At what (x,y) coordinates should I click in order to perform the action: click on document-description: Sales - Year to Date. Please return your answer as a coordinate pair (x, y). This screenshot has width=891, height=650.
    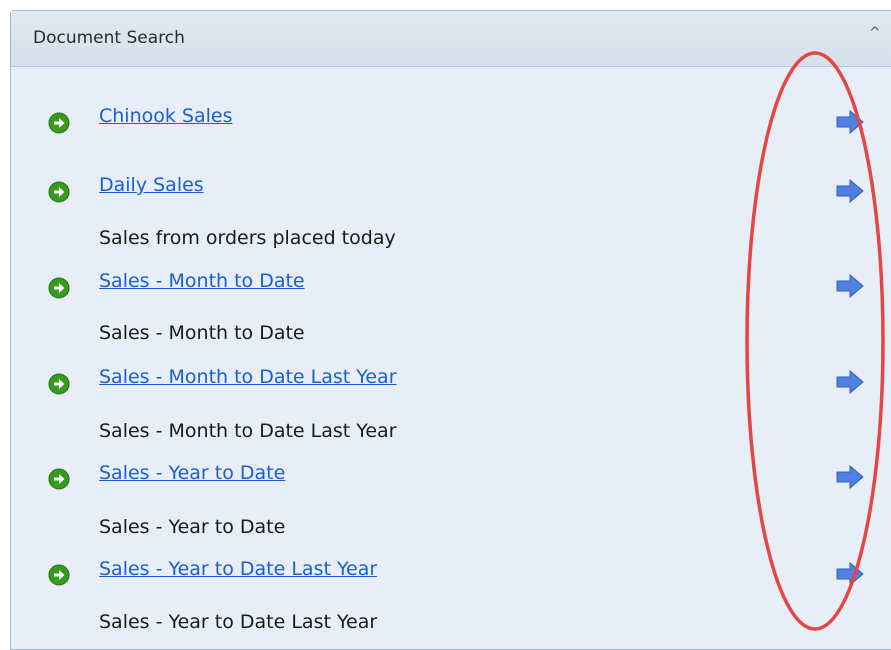
    Looking at the image, I should click on (192, 527).